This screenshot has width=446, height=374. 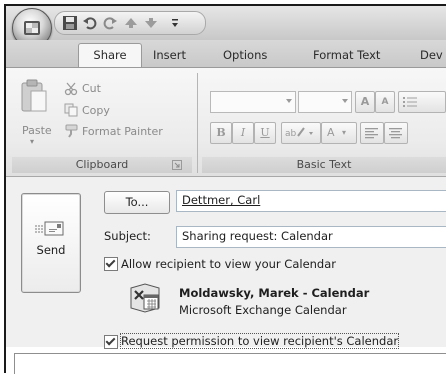 I want to click on send-label: Send, so click(x=51, y=250).